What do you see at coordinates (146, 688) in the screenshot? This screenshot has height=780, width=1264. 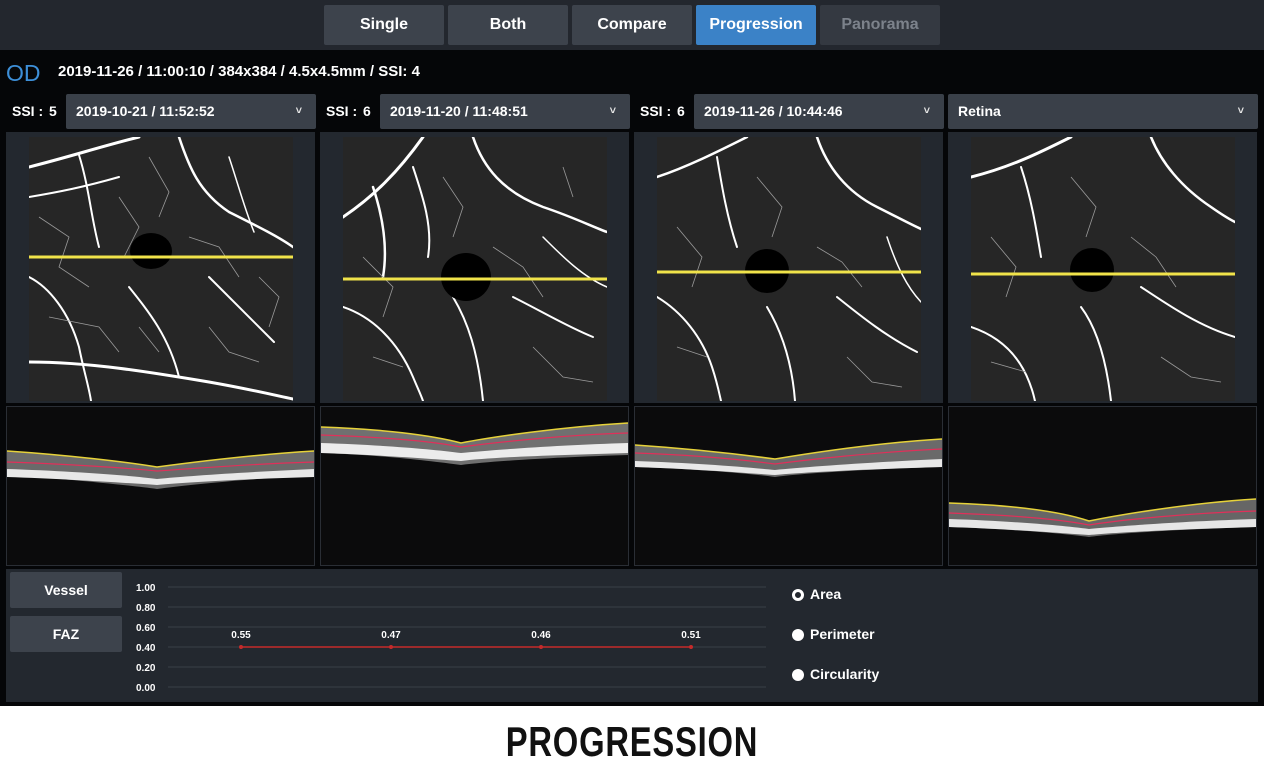 I see `y-tick-label: 0.00` at bounding box center [146, 688].